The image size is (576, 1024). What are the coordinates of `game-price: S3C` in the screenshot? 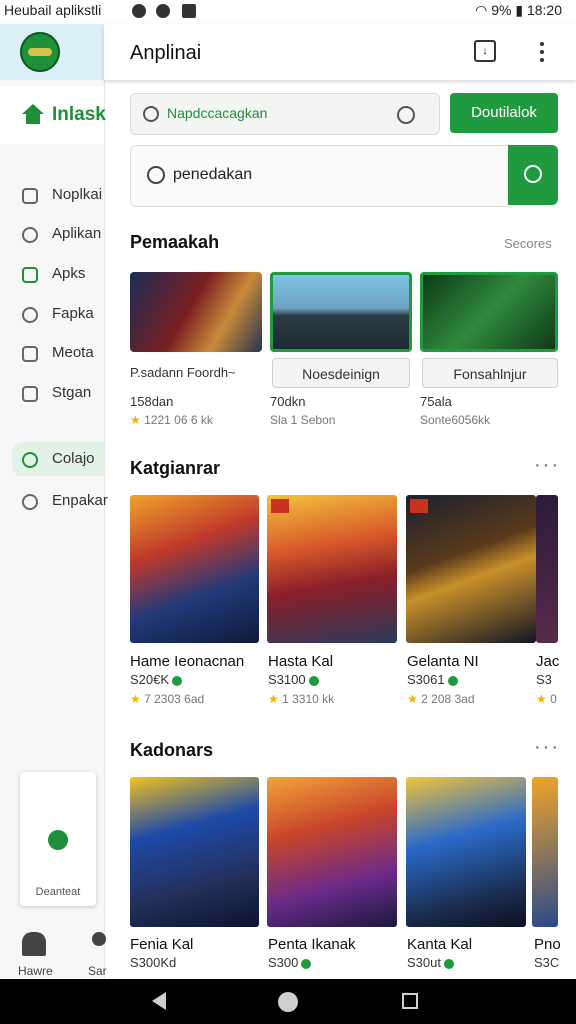 It's located at (547, 962).